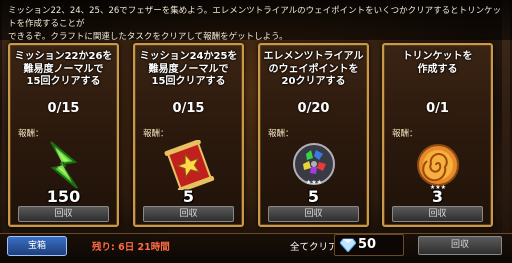  I want to click on mission-progress: 0/1, so click(437, 108).